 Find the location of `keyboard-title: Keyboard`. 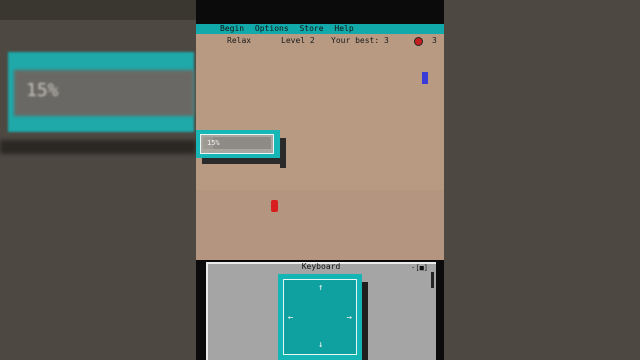

keyboard-title: Keyboard is located at coordinates (321, 266).